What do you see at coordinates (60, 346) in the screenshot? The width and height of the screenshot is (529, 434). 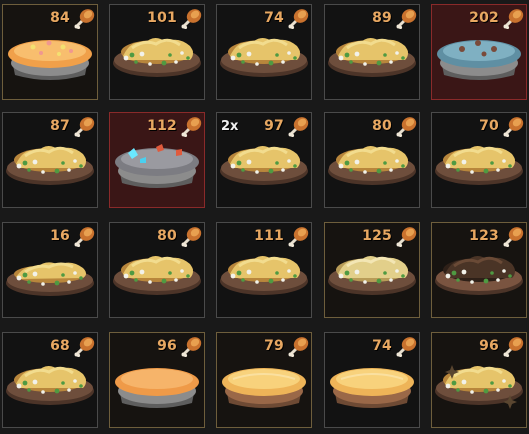 I see `stack-count: 68` at bounding box center [60, 346].